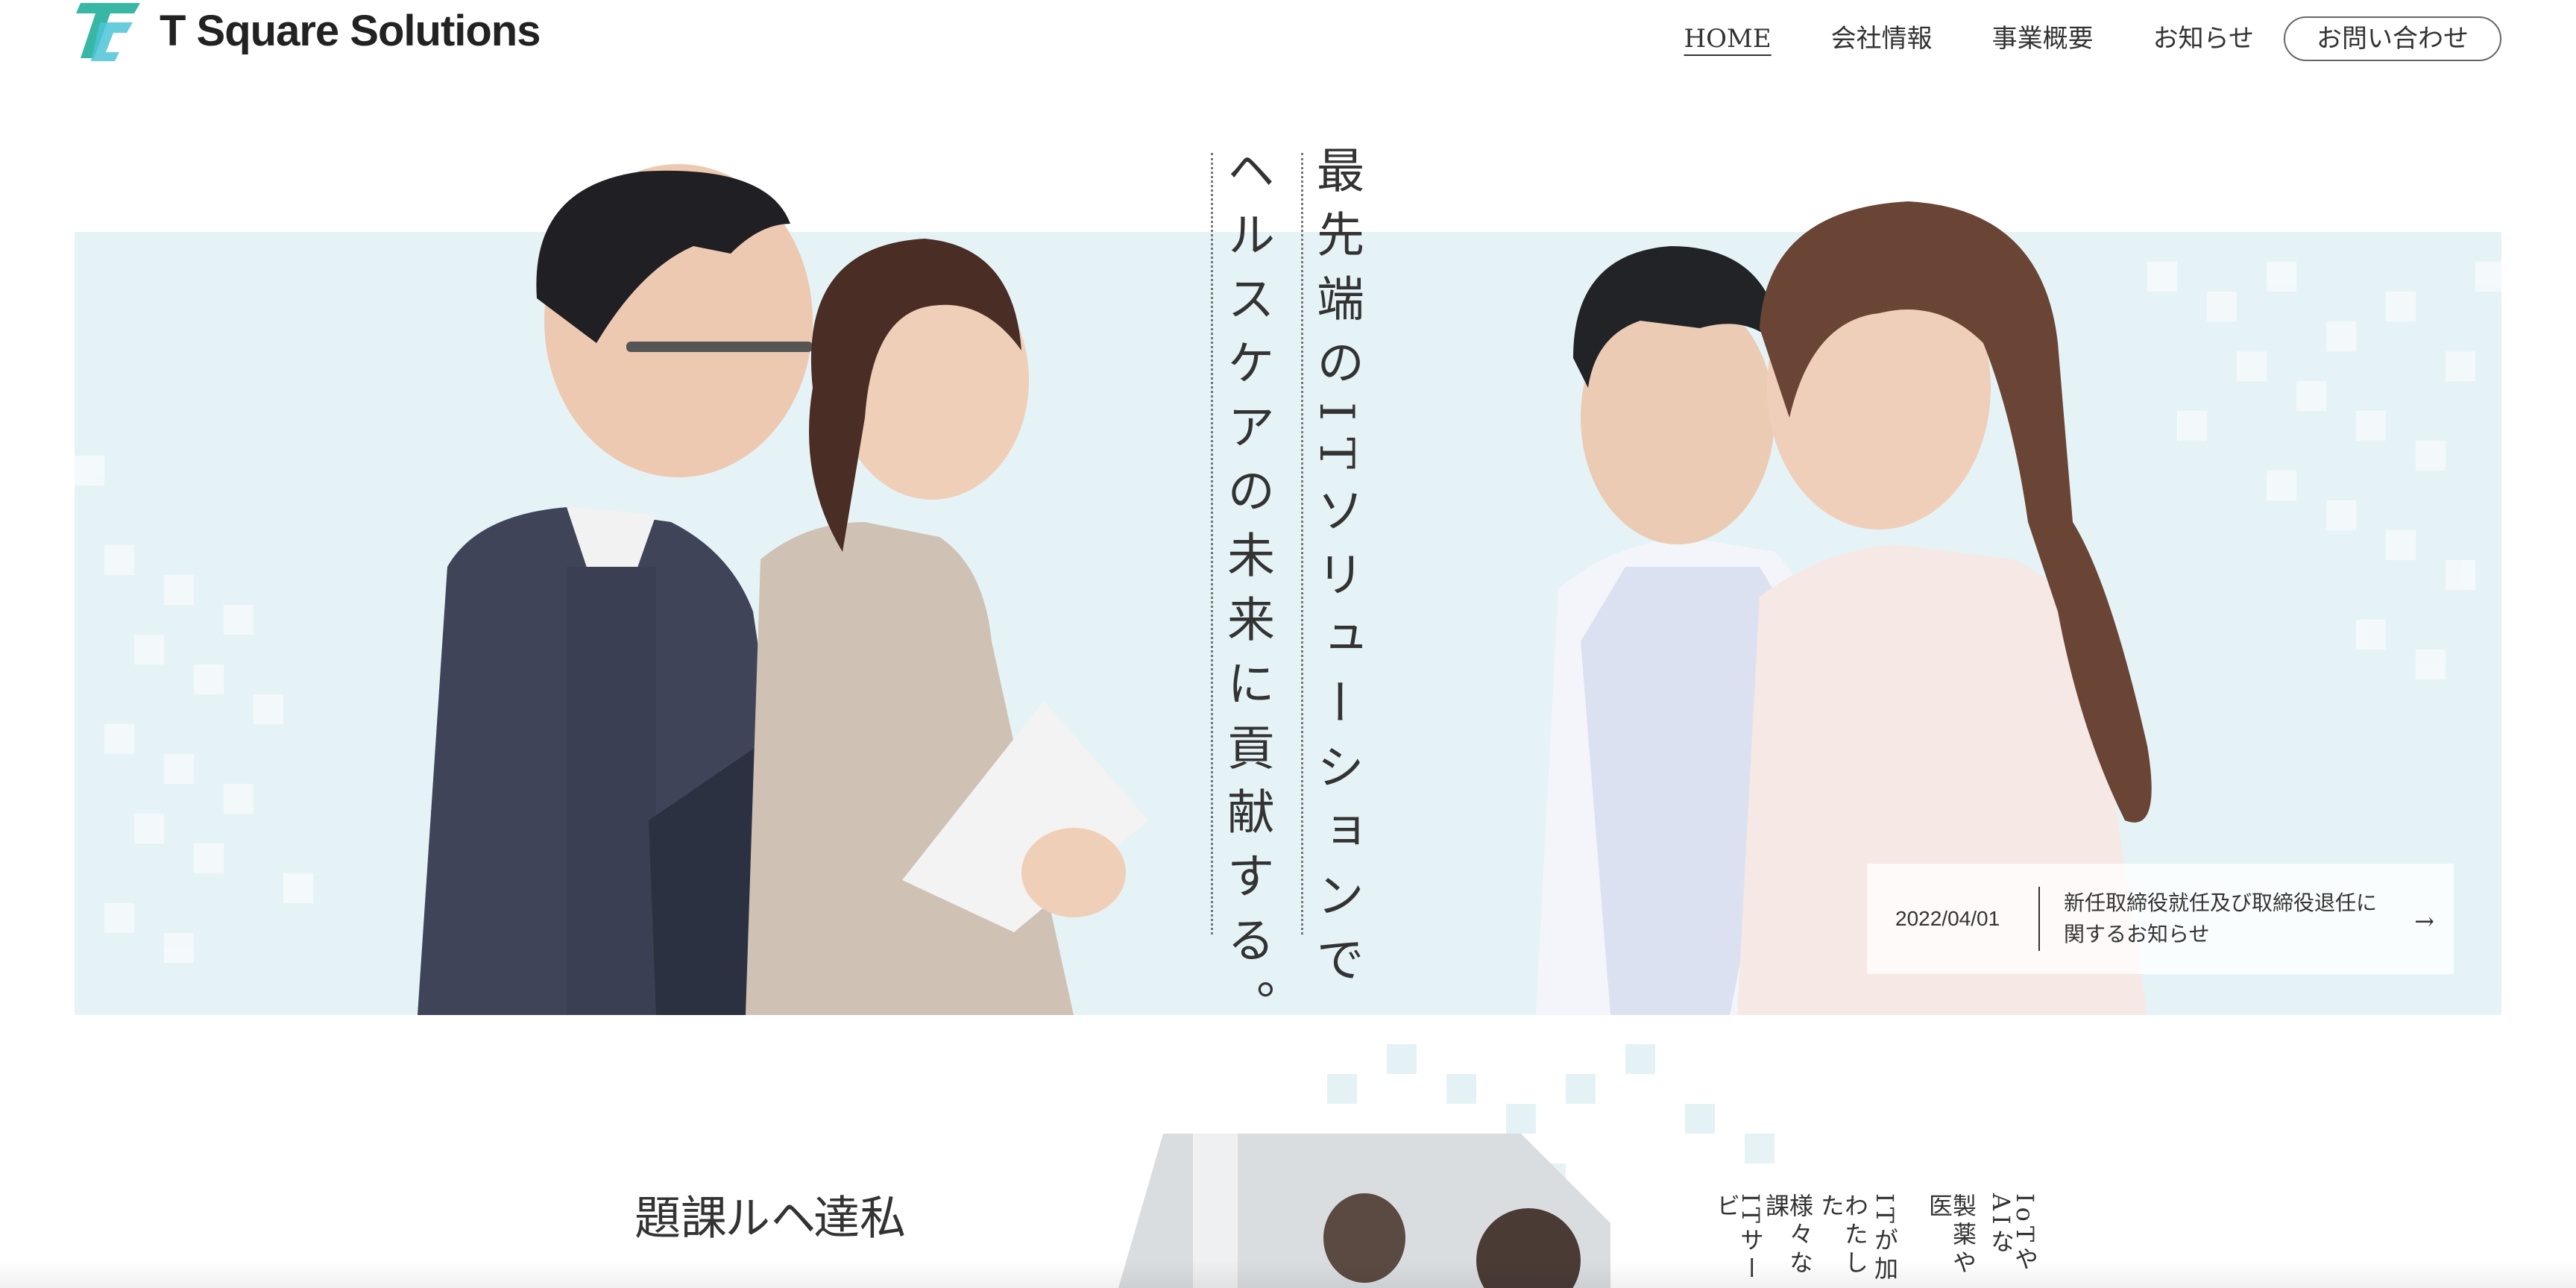 The width and height of the screenshot is (2576, 1288). Describe the element at coordinates (1336, 572) in the screenshot. I see `hero-catch-line-1: 最先端のITソリューションで` at that location.